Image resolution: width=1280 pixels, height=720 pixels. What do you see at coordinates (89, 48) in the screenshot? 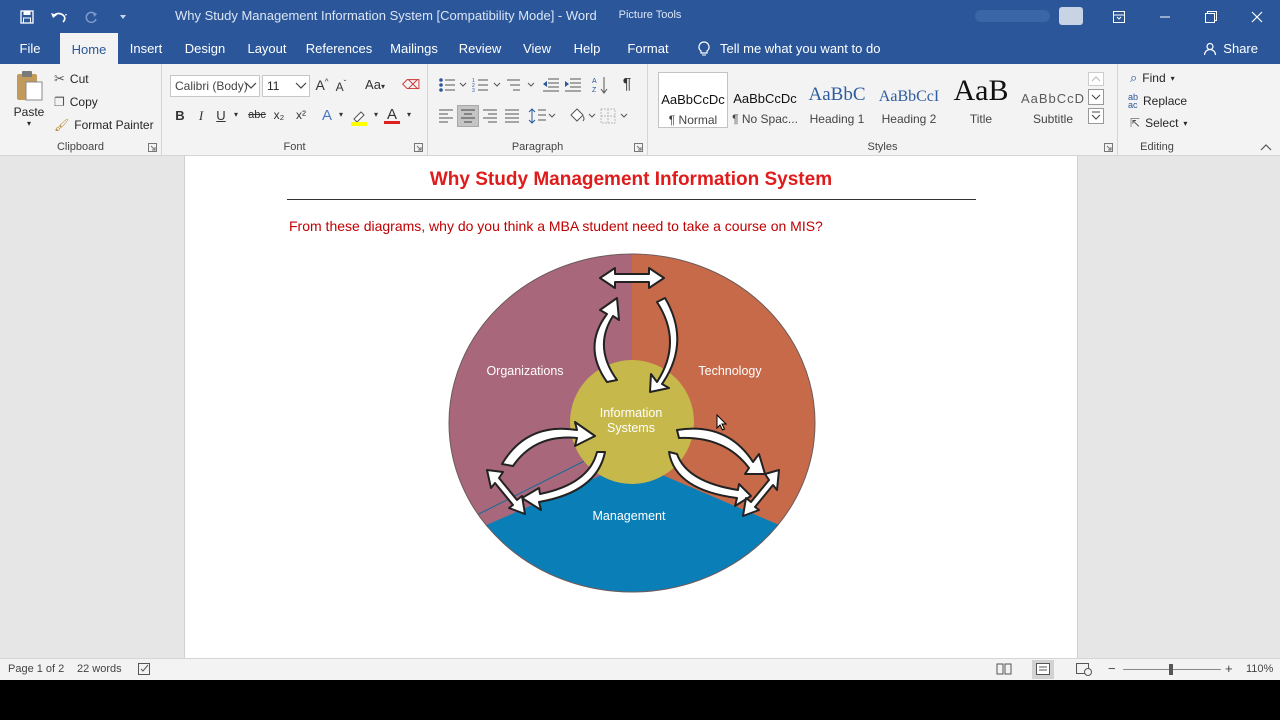
I see `tab-home: Home` at bounding box center [89, 48].